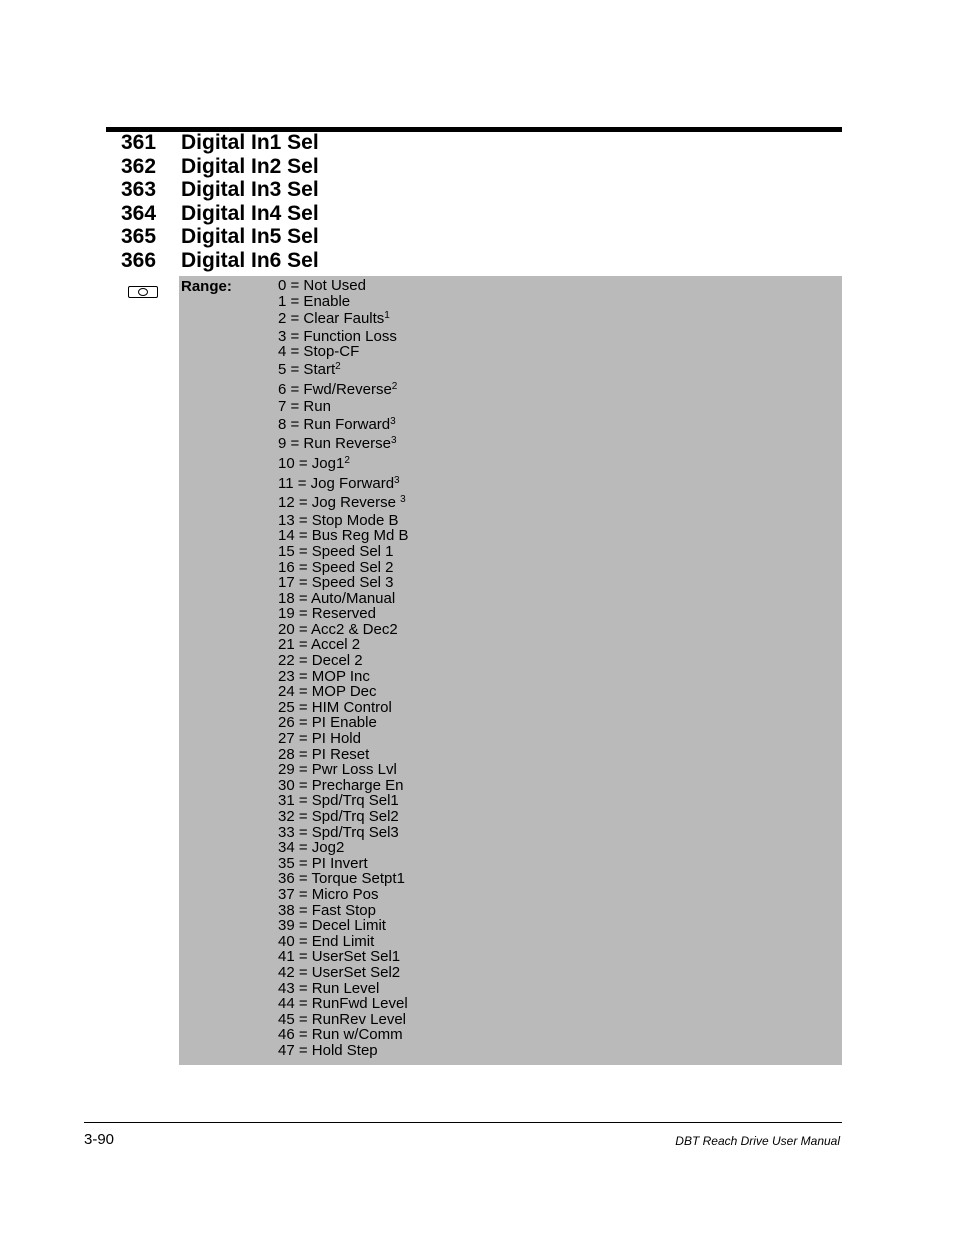  What do you see at coordinates (343, 1035) in the screenshot?
I see `range-option: 46 = Run w/Comm` at bounding box center [343, 1035].